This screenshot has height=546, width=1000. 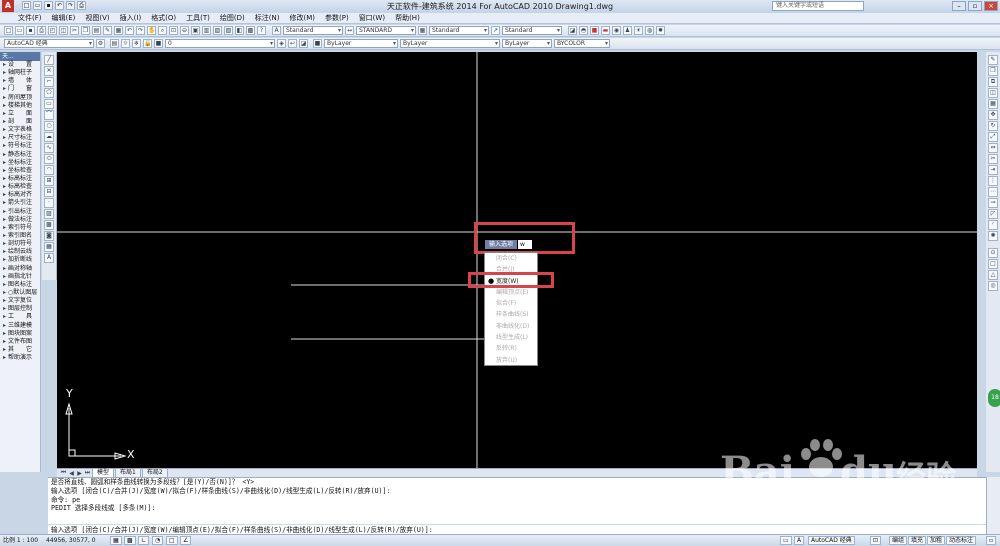 What do you see at coordinates (19, 30) in the screenshot?
I see `open-icon: ▭` at bounding box center [19, 30].